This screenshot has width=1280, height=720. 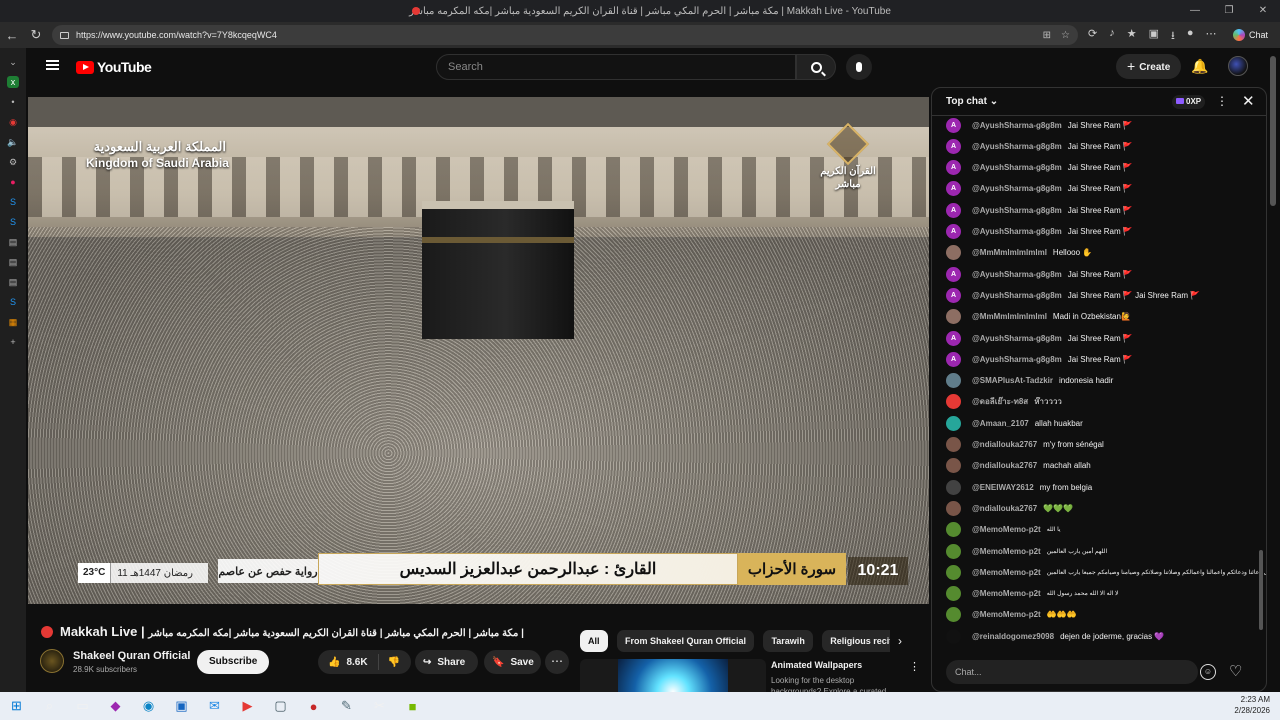 What do you see at coordinates (512, 662) in the screenshot?
I see `save-button: 🔖 Save` at bounding box center [512, 662].